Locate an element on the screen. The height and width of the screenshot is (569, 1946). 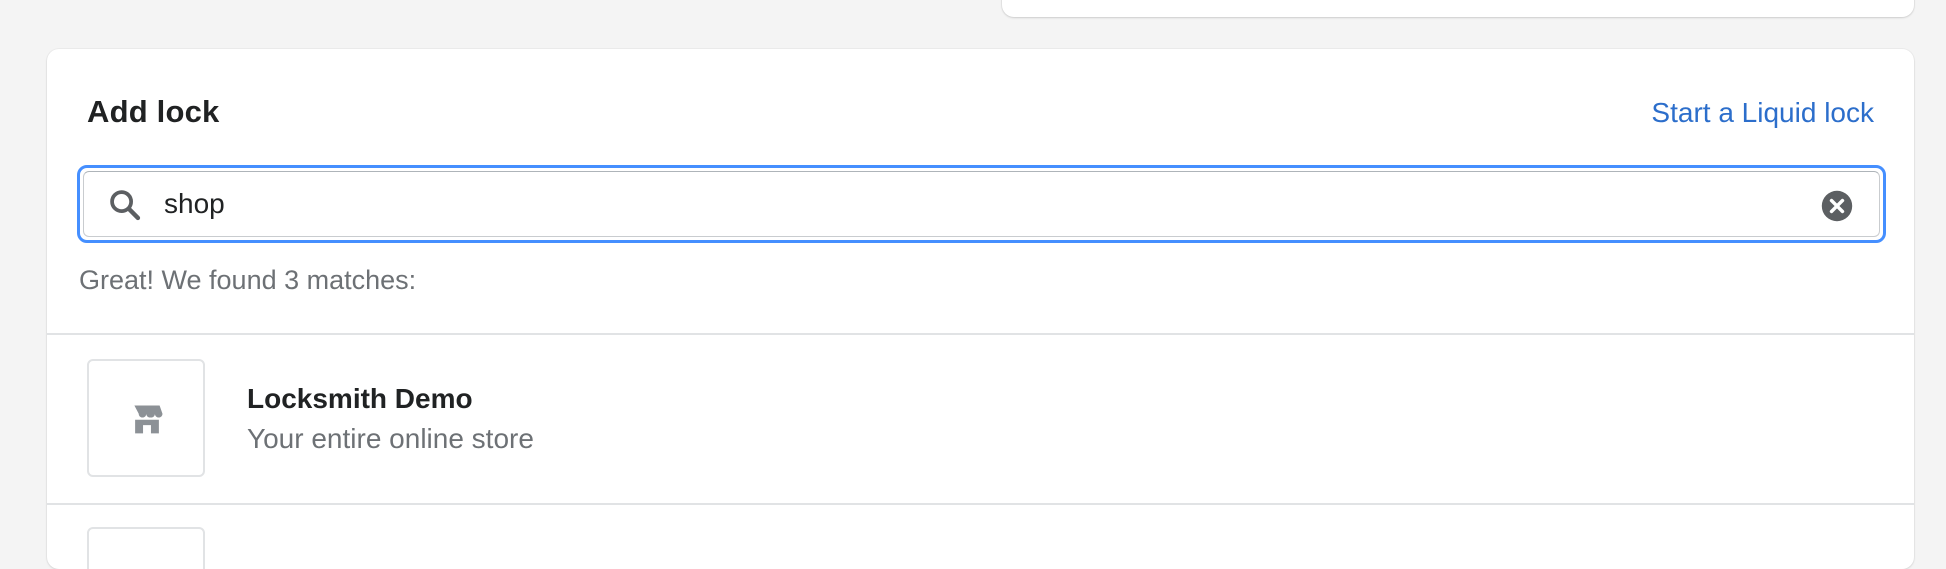
result-title: Locksmith Demo is located at coordinates (360, 398).